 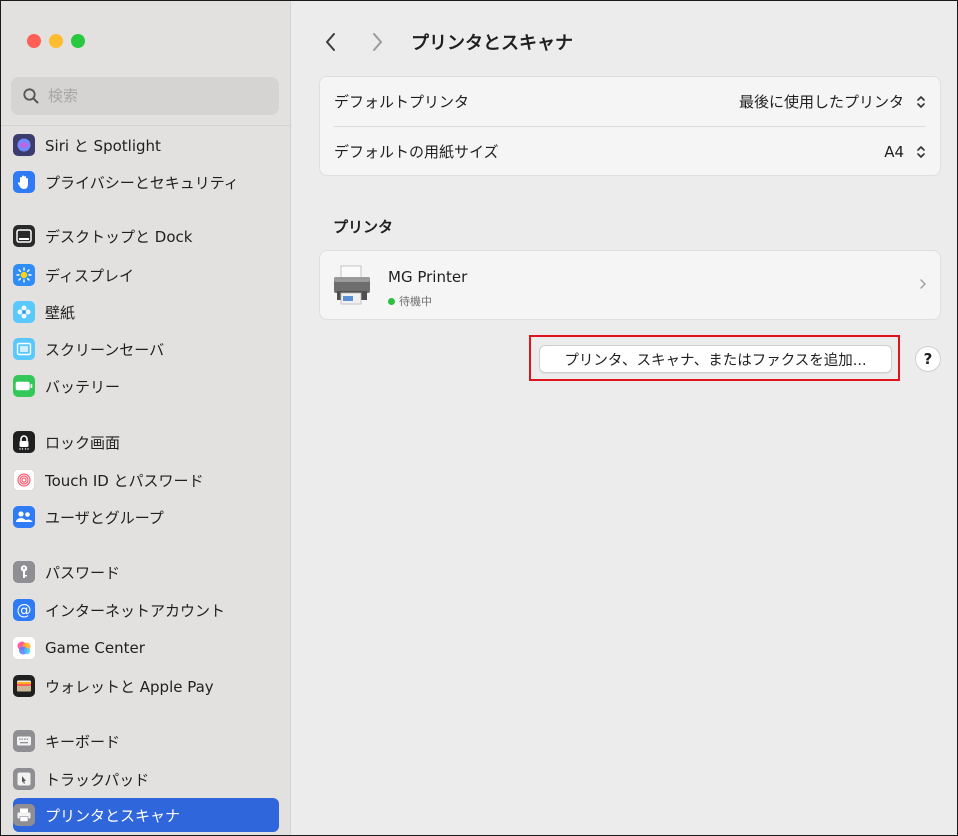 I want to click on sidebar-item-screensaver: スクリーンセーバ, so click(x=146, y=349).